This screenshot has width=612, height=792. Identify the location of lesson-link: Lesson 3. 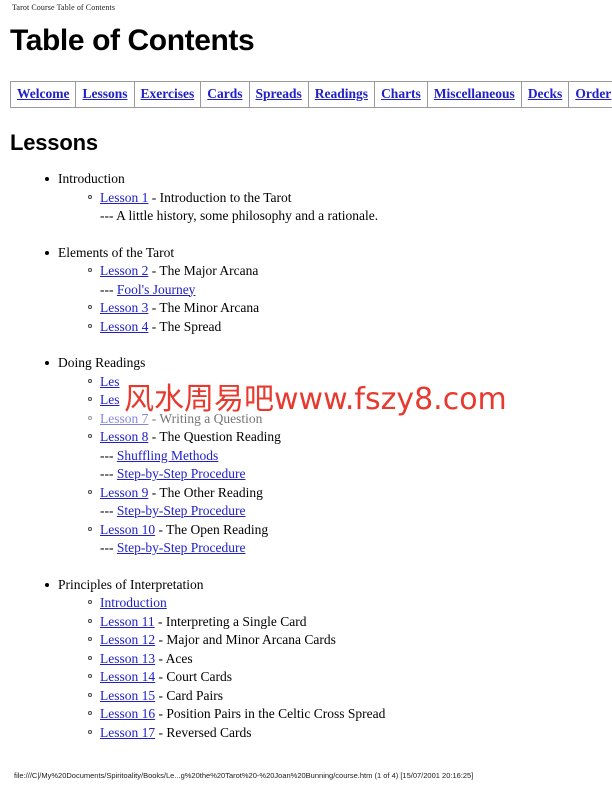
(124, 307).